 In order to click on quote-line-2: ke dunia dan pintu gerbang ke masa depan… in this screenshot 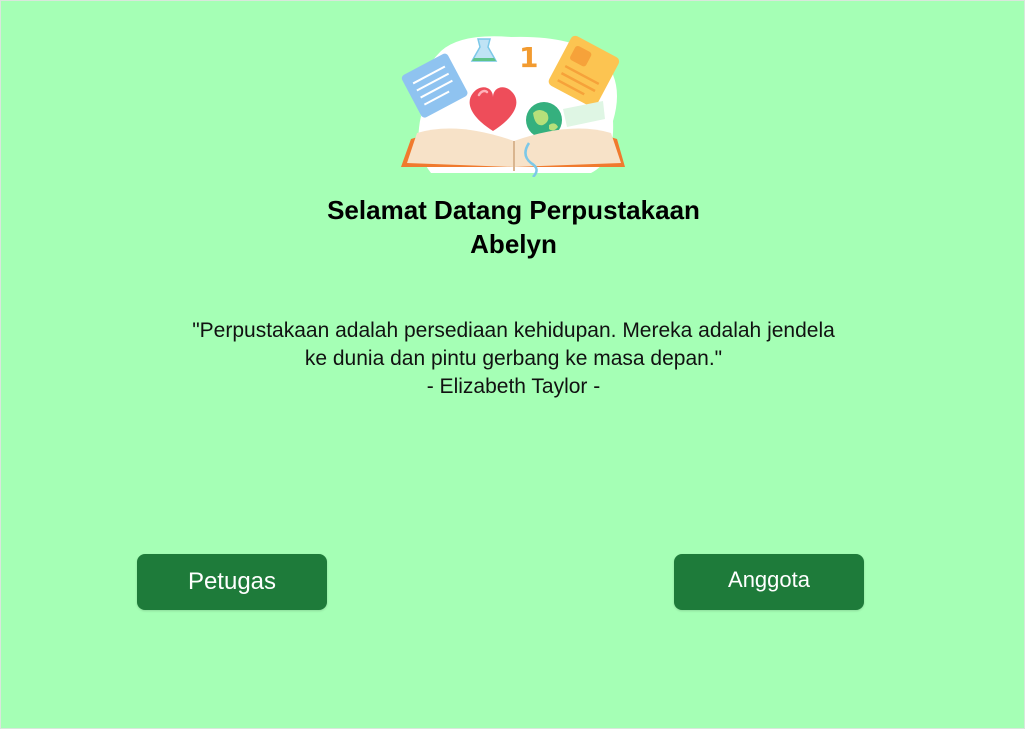, I will do `click(513, 358)`.